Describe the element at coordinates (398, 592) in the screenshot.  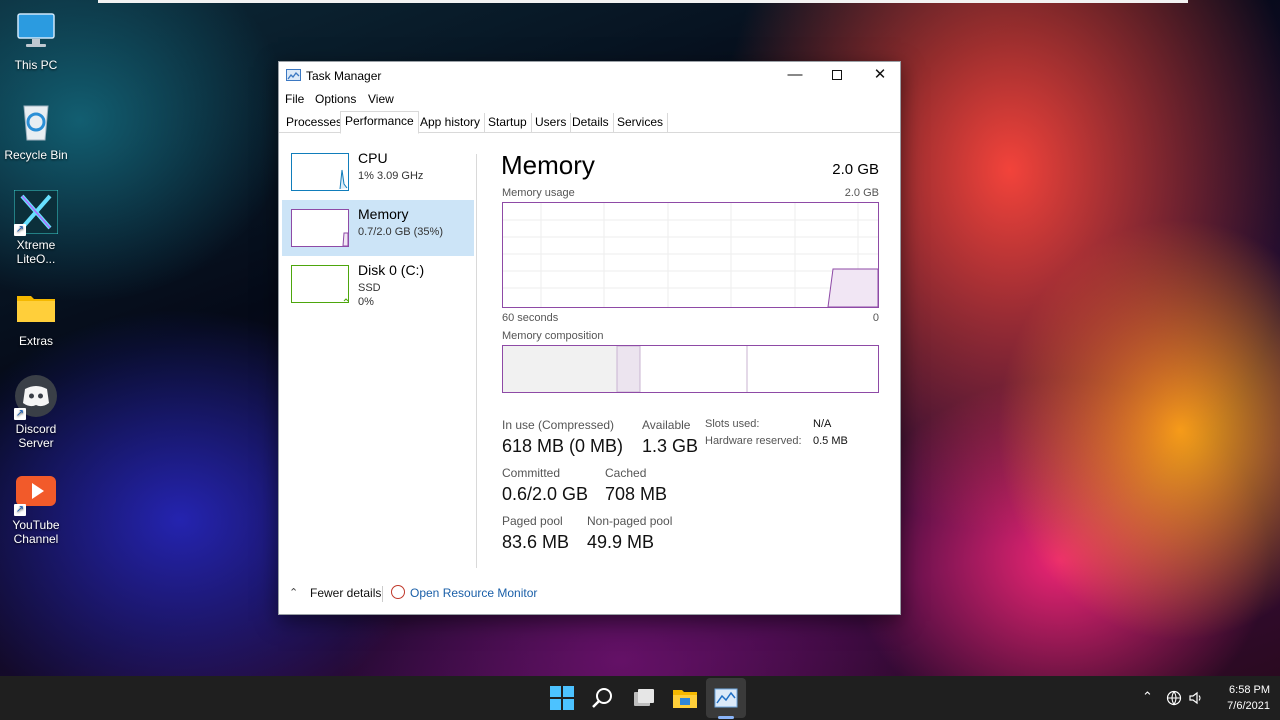
I see `resource-monitor-icon` at that location.